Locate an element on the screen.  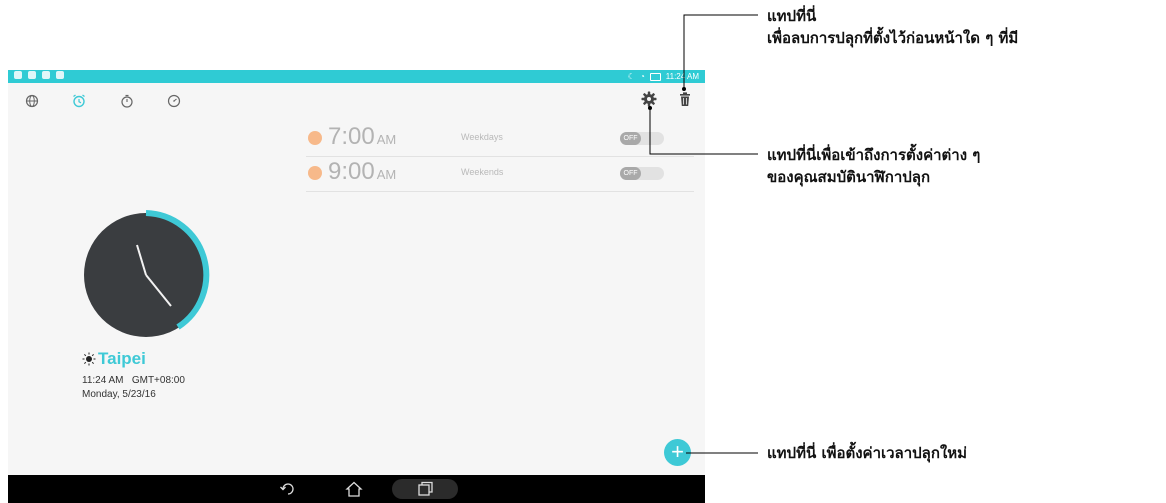
callout-add-line1: แทปที่นี่ เพื่อตั้งค่าเวลาปลุกใหม่ is located at coordinates (867, 453).